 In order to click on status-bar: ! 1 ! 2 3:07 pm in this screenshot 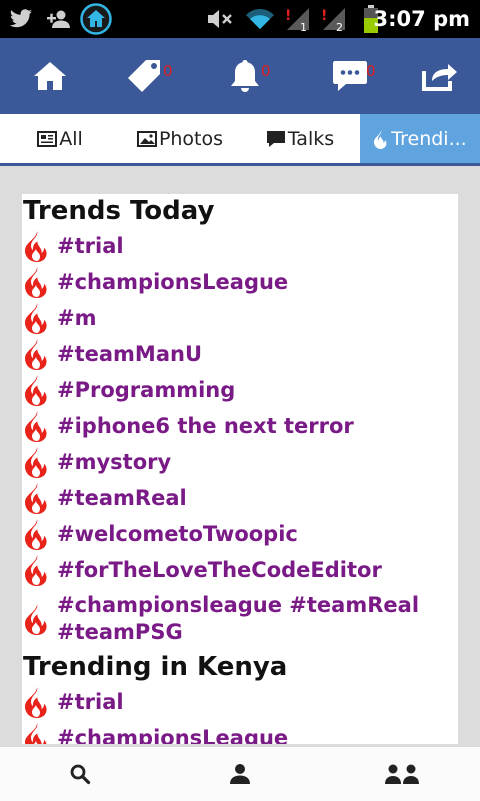, I will do `click(240, 19)`.